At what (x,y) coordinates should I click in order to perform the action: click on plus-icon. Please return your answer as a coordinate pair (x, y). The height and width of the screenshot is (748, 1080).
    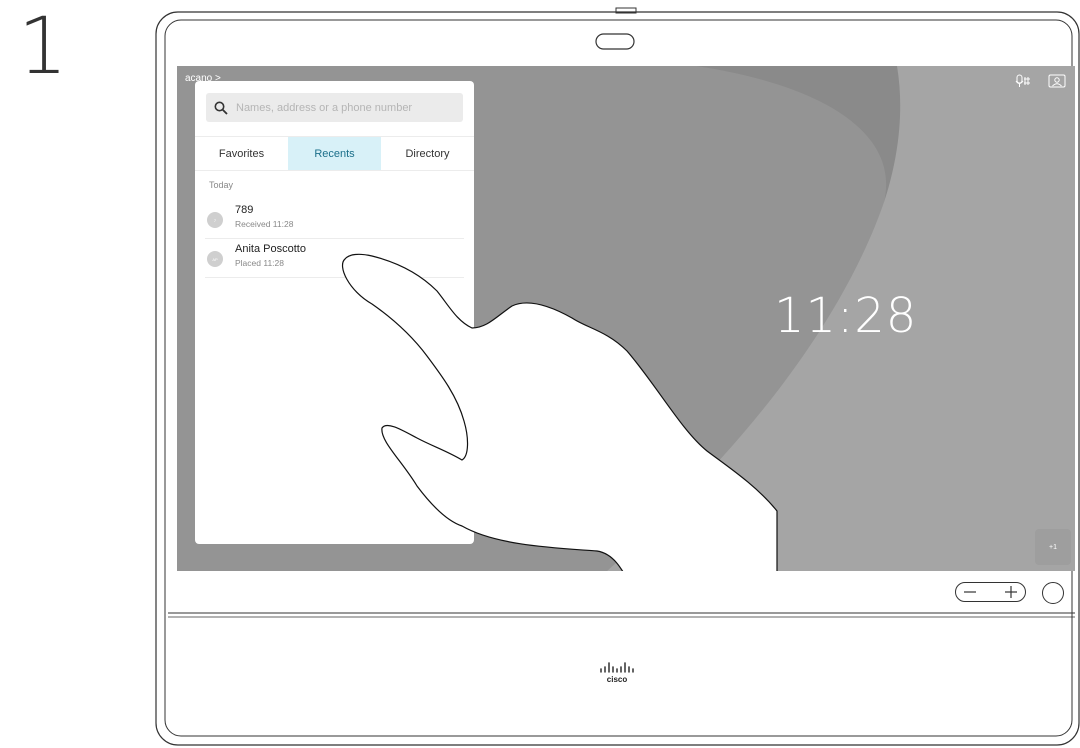
    Looking at the image, I should click on (1011, 592).